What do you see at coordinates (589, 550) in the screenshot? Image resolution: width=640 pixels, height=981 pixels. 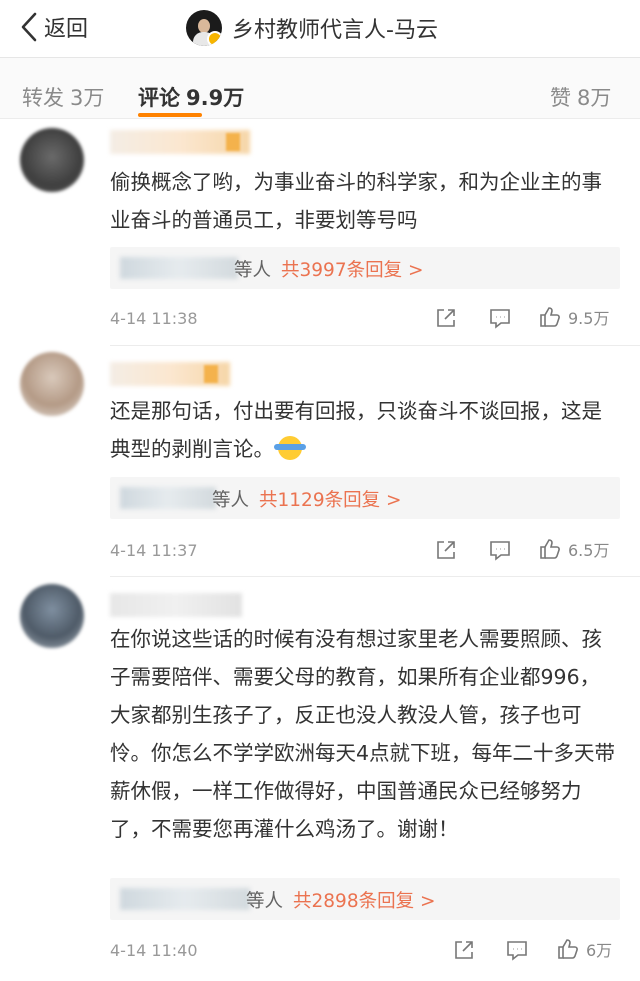 I see `like-count: 6.5万` at bounding box center [589, 550].